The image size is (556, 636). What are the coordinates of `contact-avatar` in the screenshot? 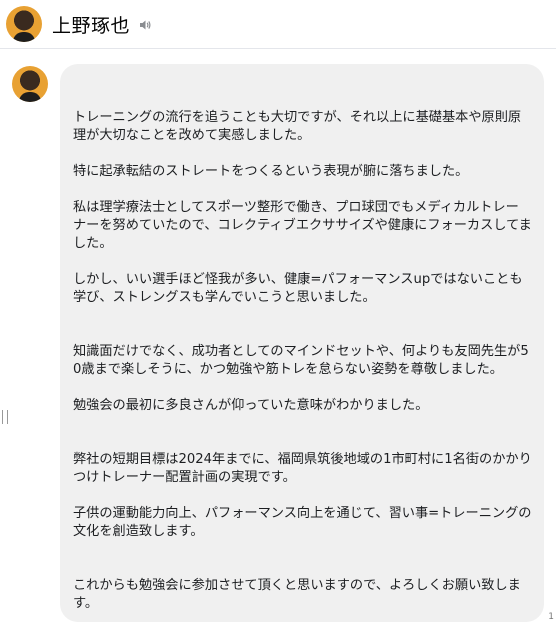 It's located at (24, 24).